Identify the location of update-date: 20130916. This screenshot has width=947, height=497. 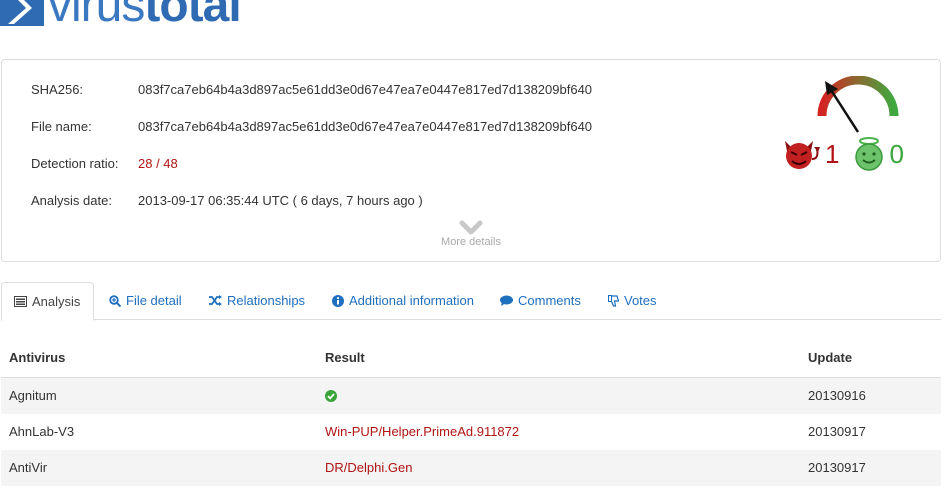
(837, 395).